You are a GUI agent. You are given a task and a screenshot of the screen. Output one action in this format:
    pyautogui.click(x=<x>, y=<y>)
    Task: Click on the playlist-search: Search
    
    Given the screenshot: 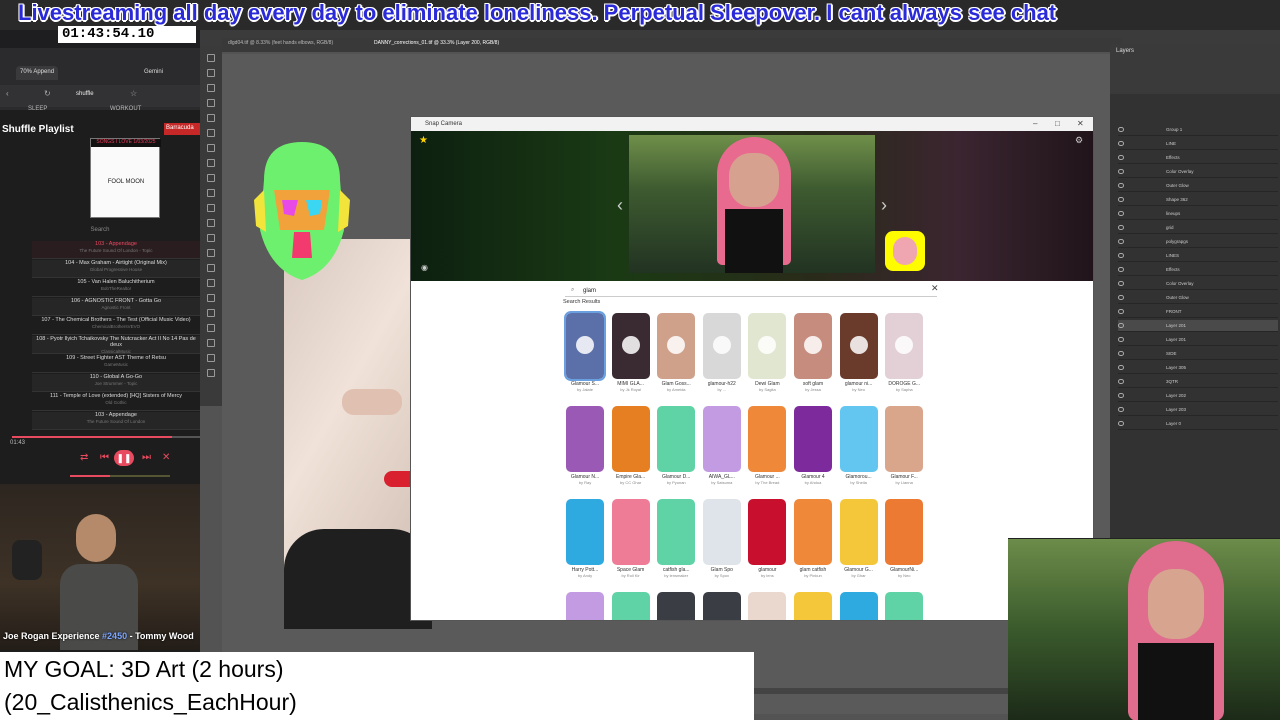 What is the action you would take?
    pyautogui.click(x=100, y=230)
    